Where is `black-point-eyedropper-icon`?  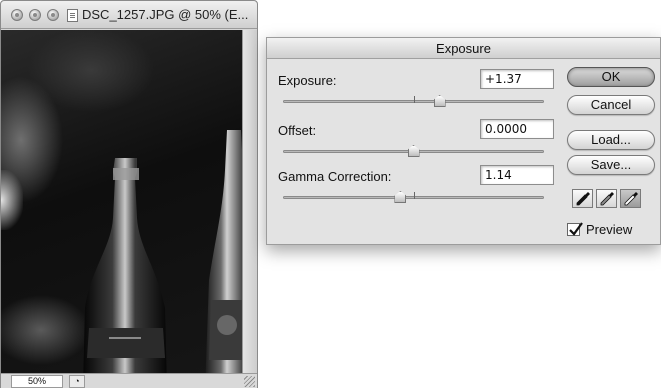 black-point-eyedropper-icon is located at coordinates (582, 198).